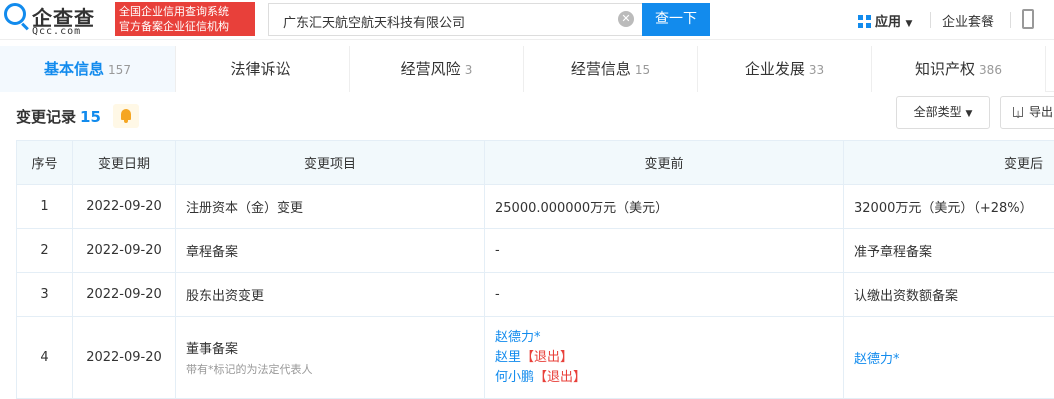 Image resolution: width=1054 pixels, height=399 pixels. I want to click on col-header-after: 变更后, so click(948, 162).